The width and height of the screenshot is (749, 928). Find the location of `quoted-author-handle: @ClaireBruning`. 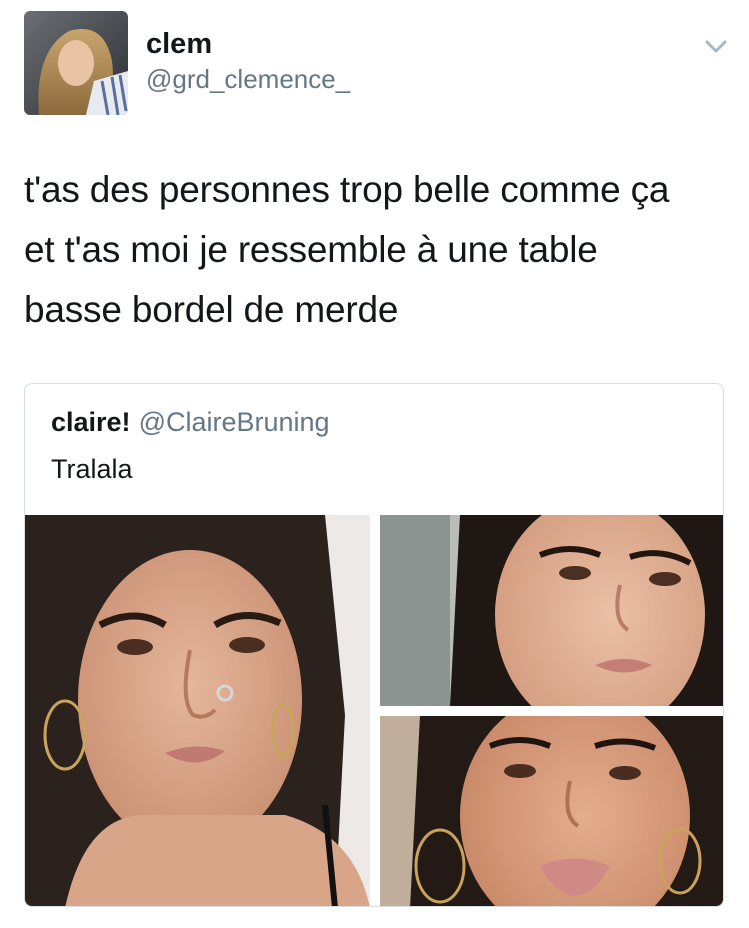

quoted-author-handle: @ClaireBruning is located at coordinates (234, 422).